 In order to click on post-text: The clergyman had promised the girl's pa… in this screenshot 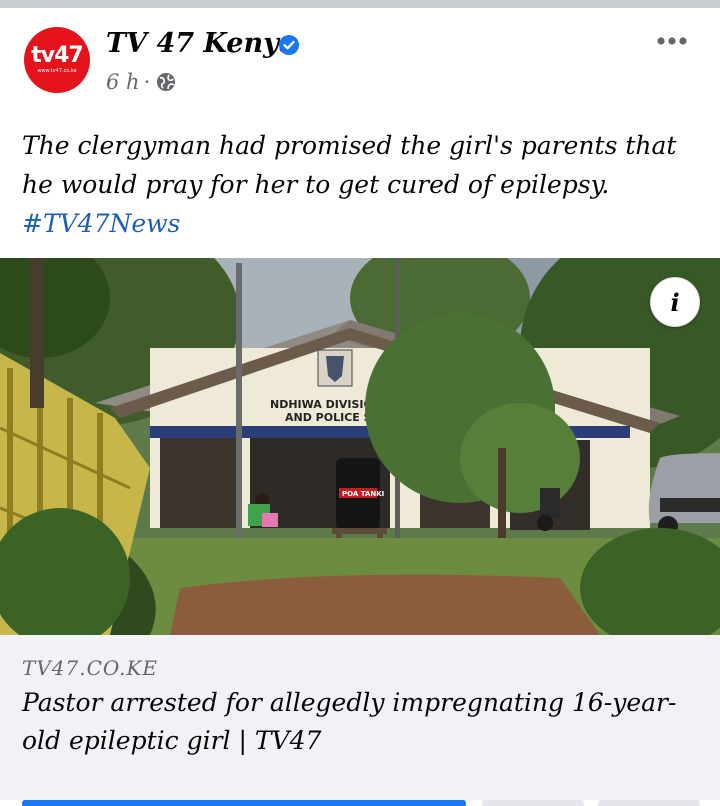, I will do `click(357, 184)`.